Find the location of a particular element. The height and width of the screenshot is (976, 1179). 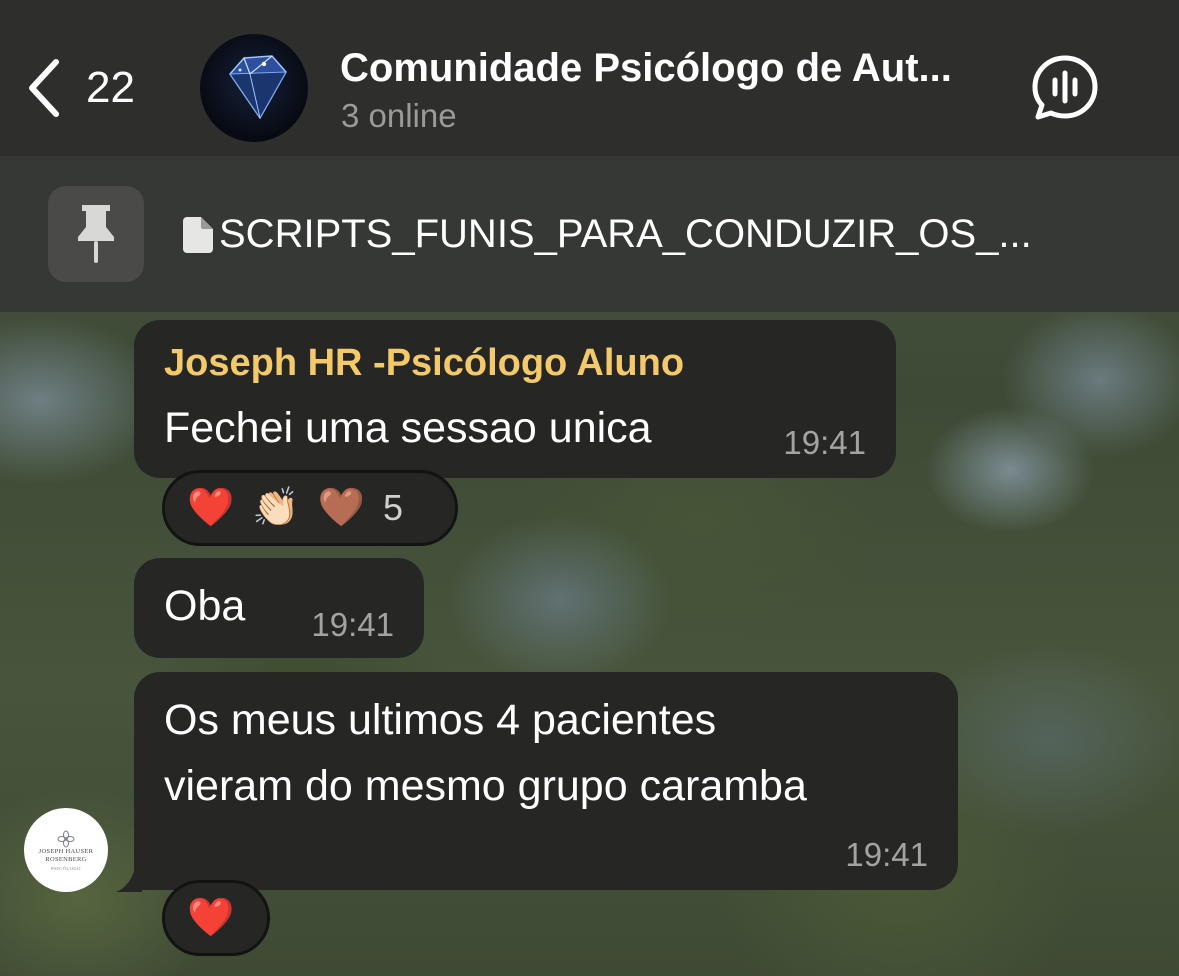

message-text-line: Os meus ultimos 4 pacientes is located at coordinates (440, 720).